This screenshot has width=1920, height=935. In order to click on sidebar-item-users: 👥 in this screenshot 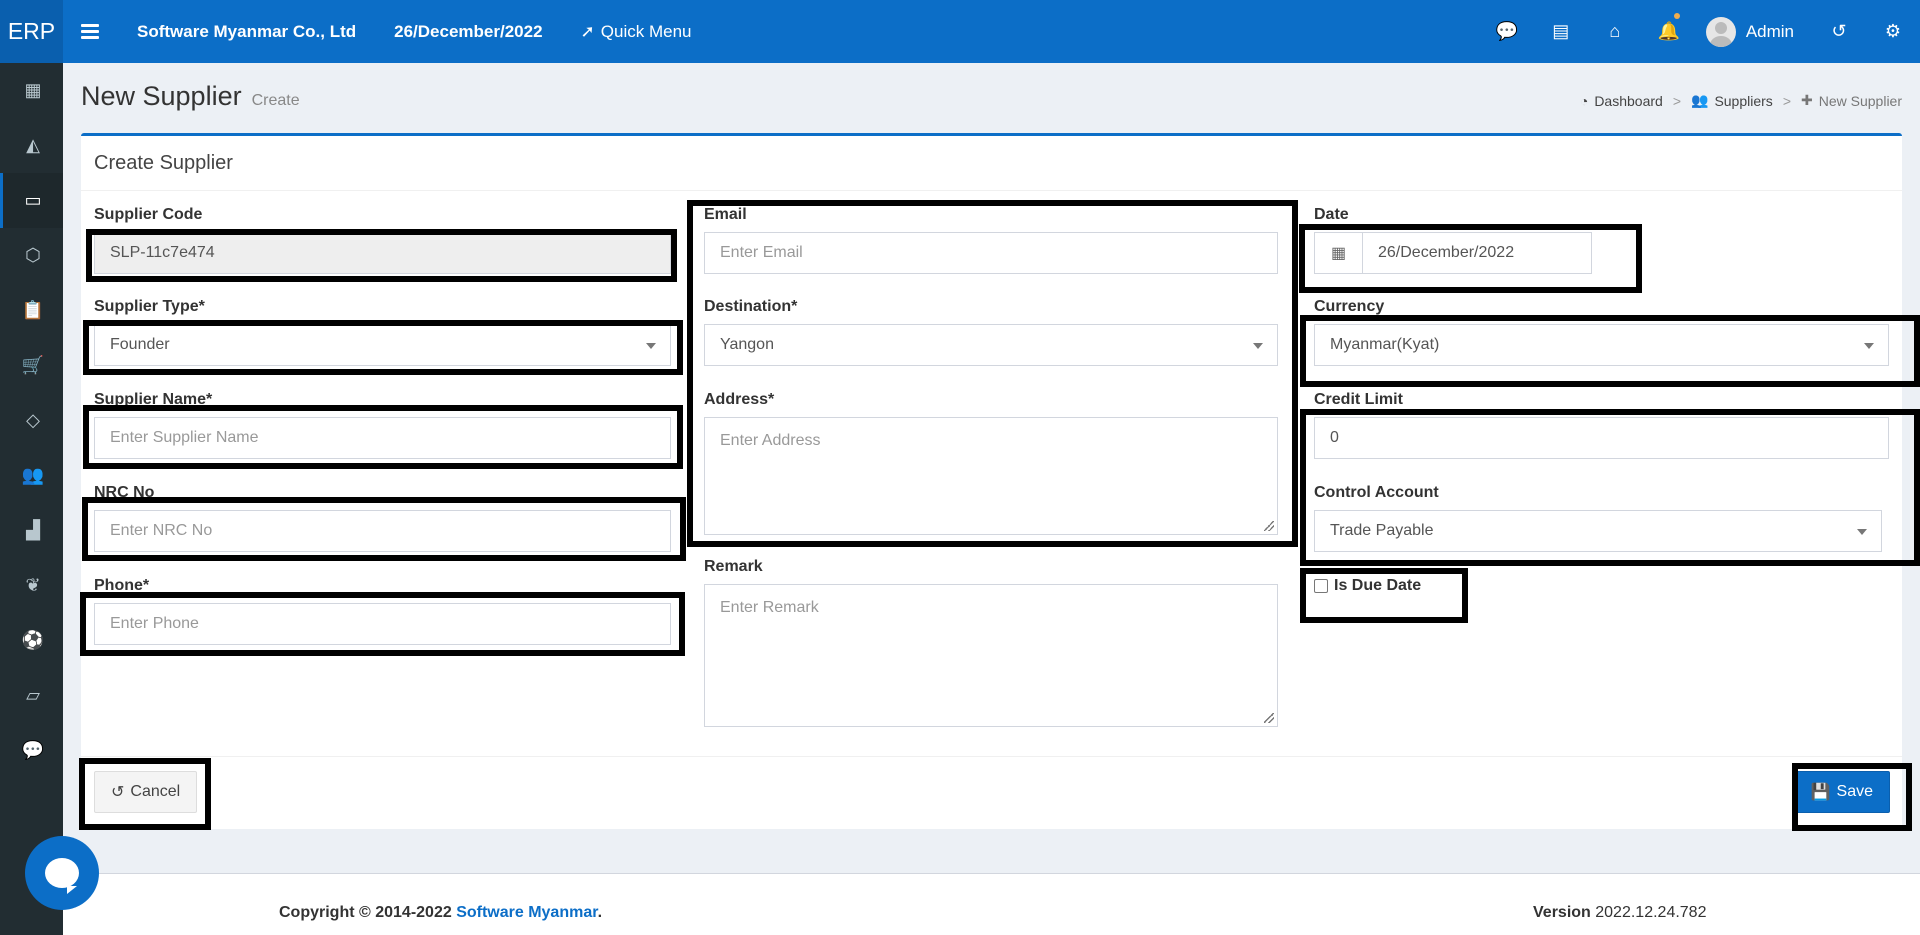, I will do `click(31, 475)`.